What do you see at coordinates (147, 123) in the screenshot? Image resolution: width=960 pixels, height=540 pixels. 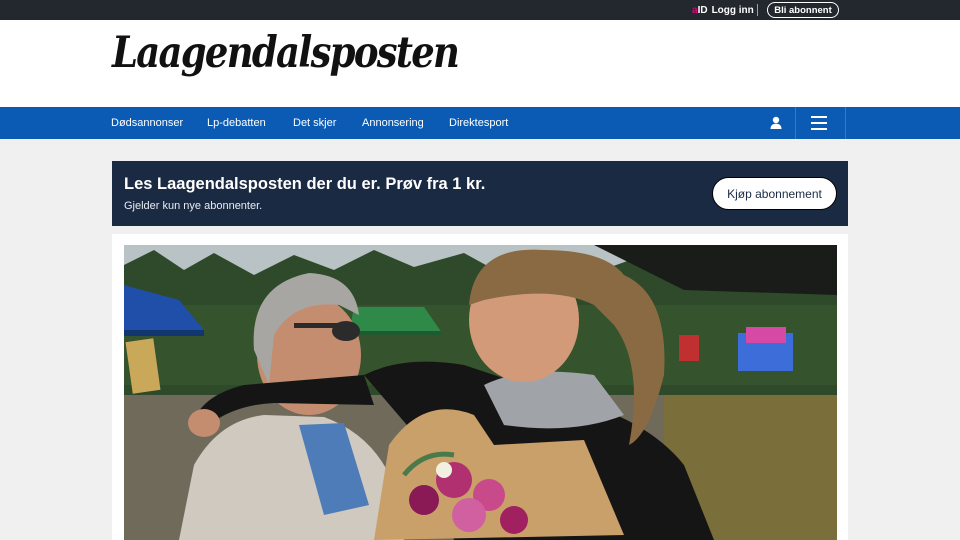 I see `nav-item-dodsannonser: Dødsannonser` at bounding box center [147, 123].